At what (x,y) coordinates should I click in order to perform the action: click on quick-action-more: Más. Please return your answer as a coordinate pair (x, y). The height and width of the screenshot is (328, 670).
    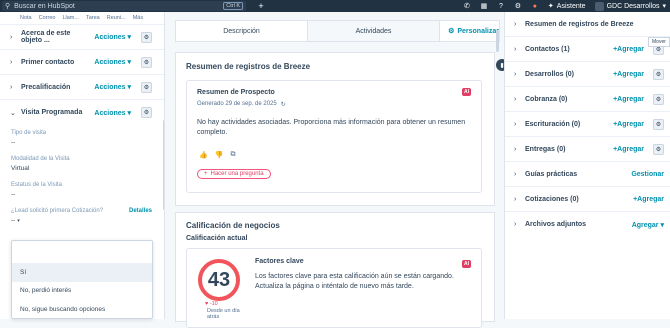
    Looking at the image, I should click on (138, 18).